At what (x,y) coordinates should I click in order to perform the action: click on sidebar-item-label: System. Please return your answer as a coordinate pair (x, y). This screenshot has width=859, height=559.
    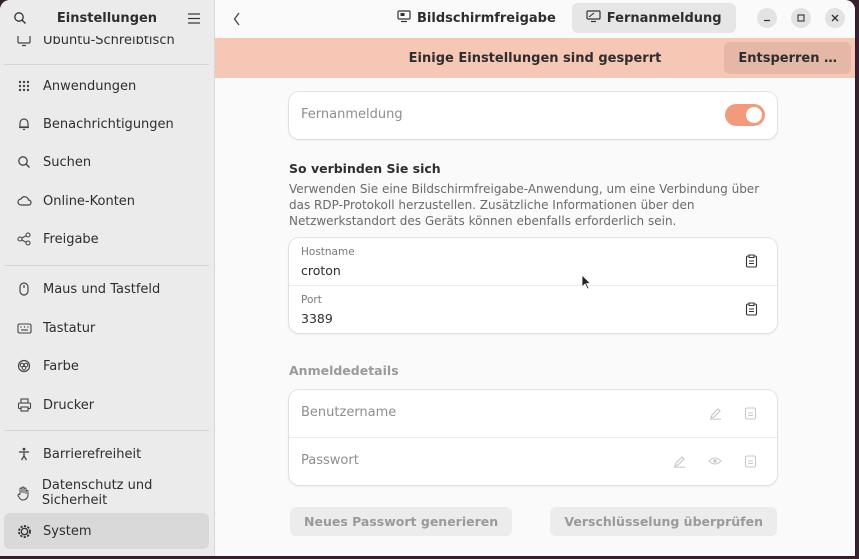
    Looking at the image, I should click on (67, 531).